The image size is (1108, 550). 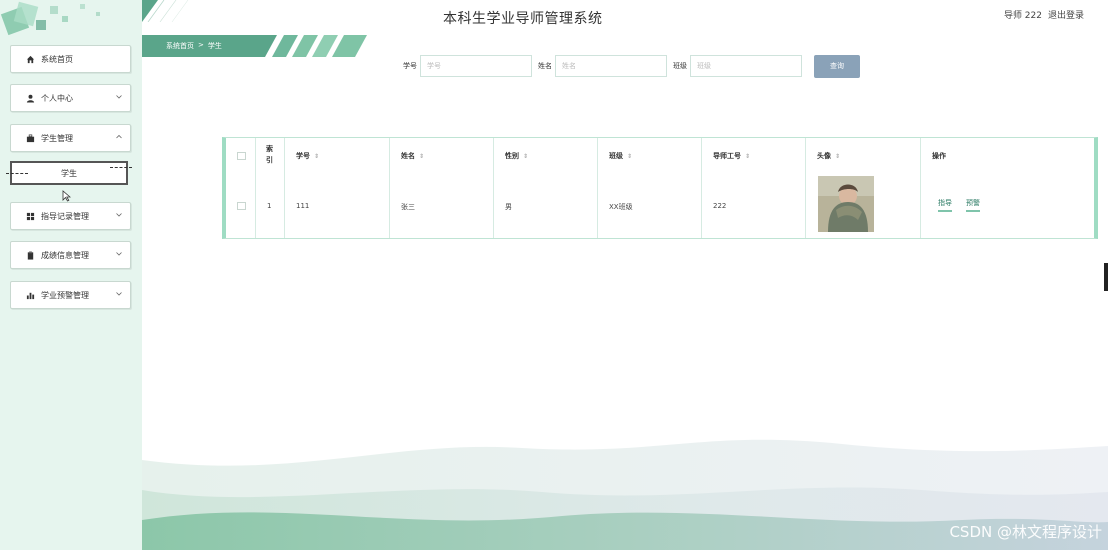 What do you see at coordinates (837, 66) in the screenshot?
I see `search-button: 查询` at bounding box center [837, 66].